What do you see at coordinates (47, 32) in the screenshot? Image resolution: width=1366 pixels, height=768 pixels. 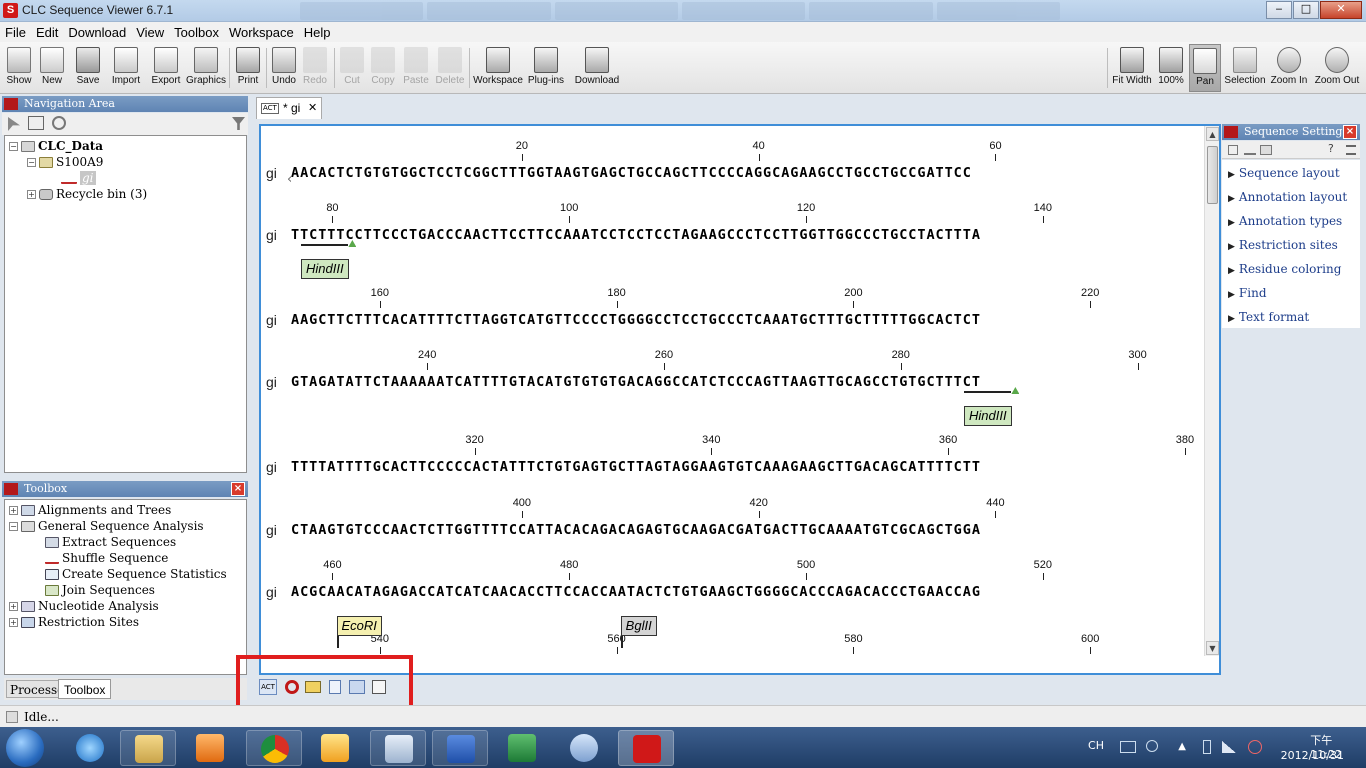 I see `menu-edit: Edit` at bounding box center [47, 32].